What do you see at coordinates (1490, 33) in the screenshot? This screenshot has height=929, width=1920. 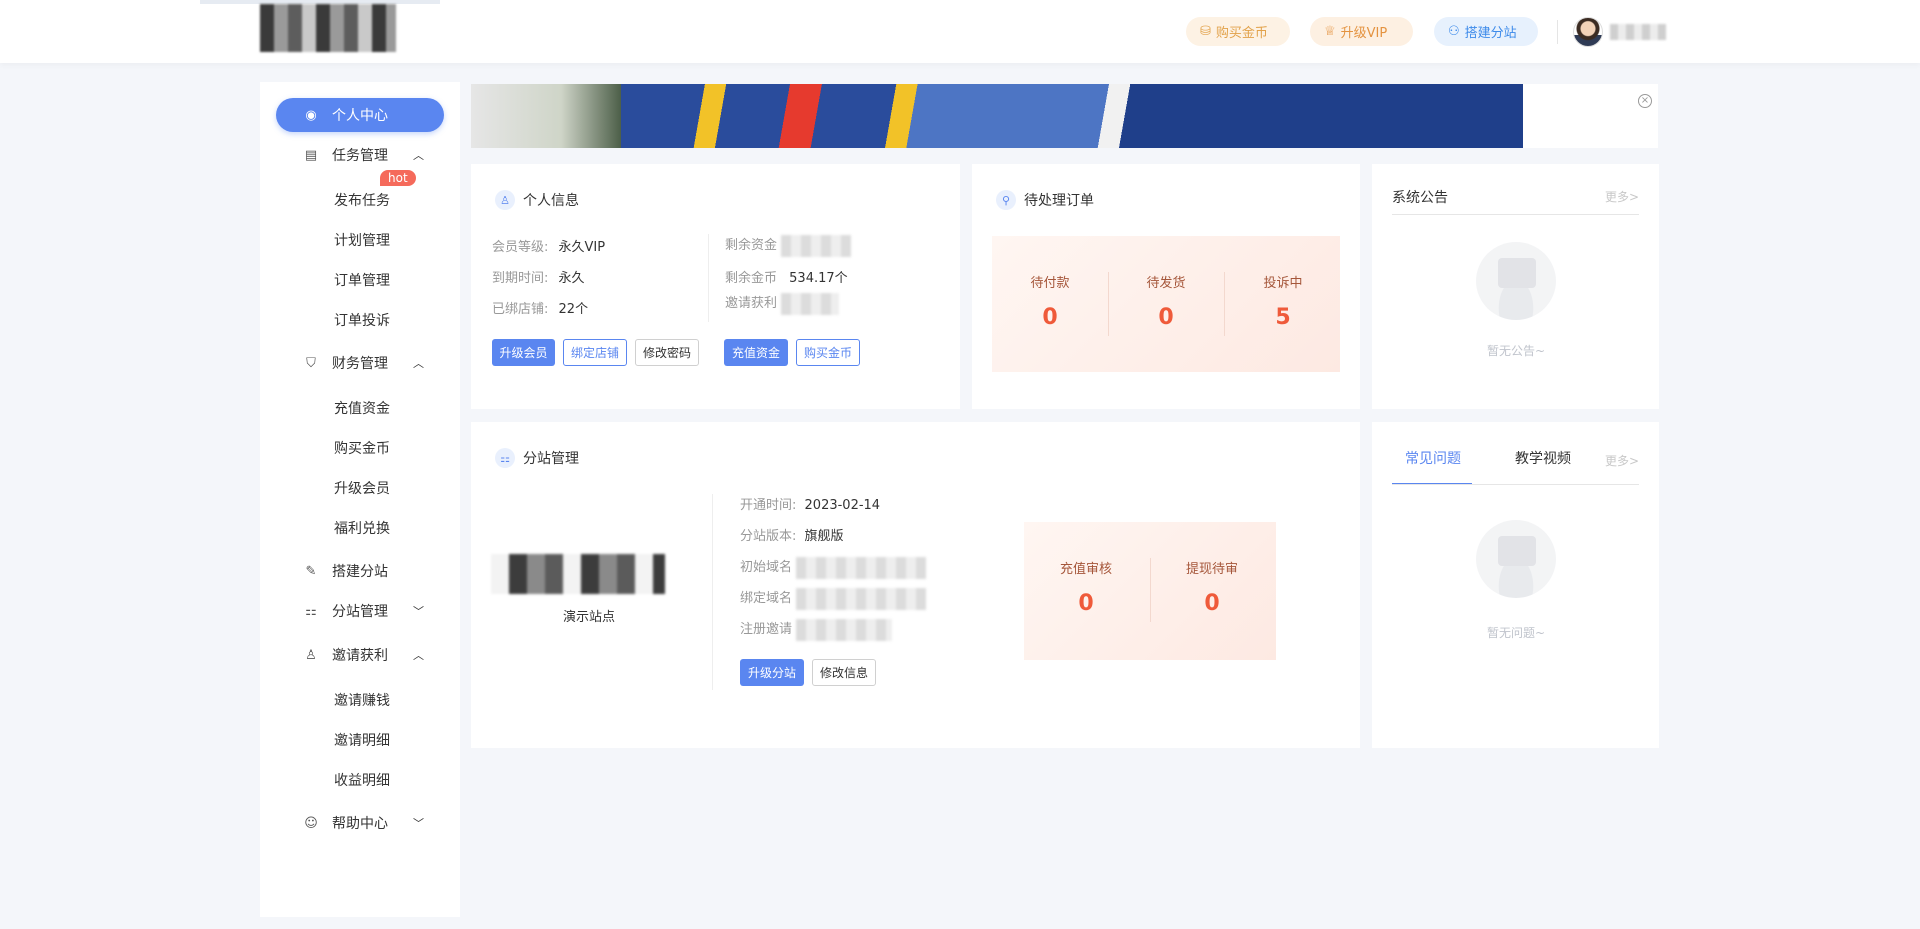 I see `build-site-label: 搭建分站` at bounding box center [1490, 33].